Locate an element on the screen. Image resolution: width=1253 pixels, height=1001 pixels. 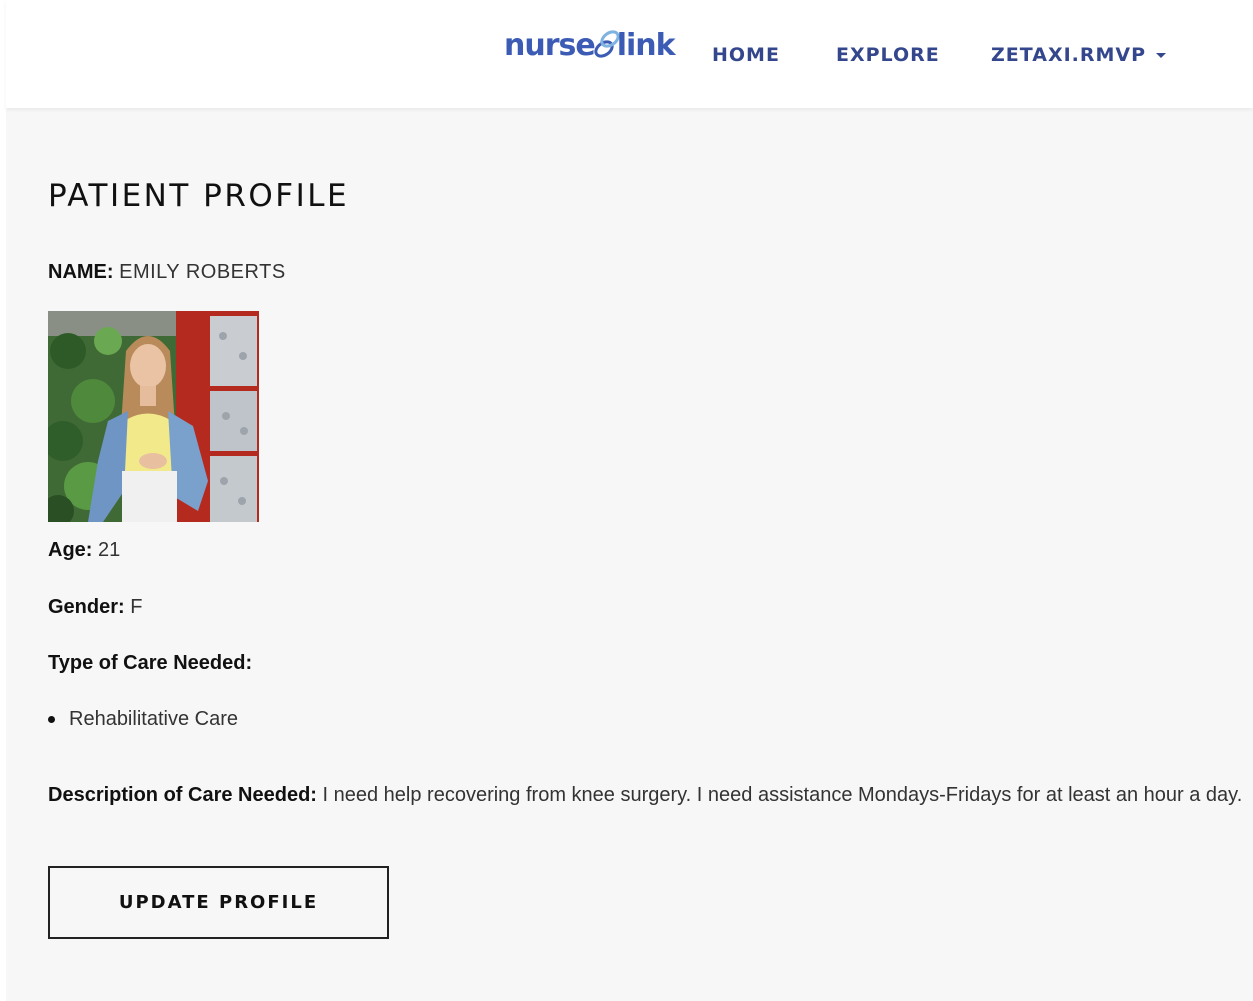
nurselink-logo: nurse link is located at coordinates (590, 45).